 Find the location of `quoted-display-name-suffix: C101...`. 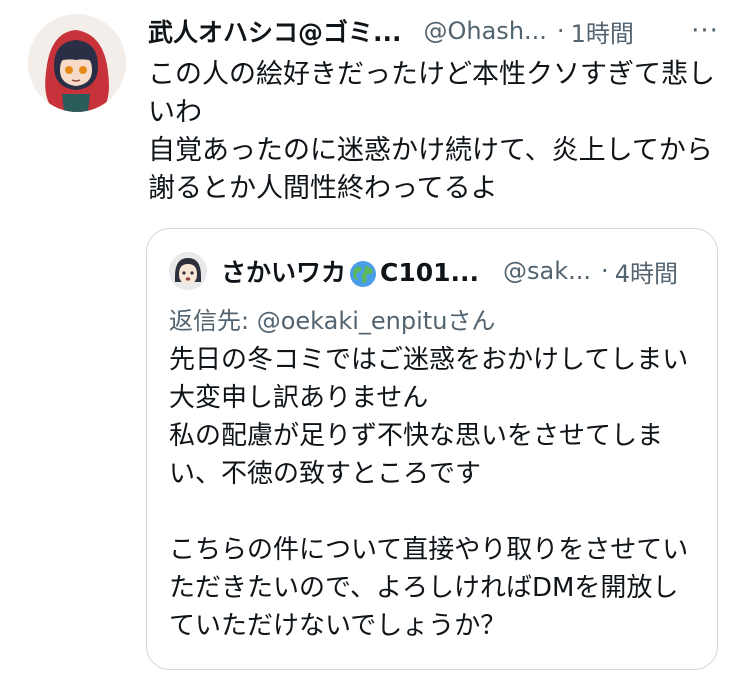

quoted-display-name-suffix: C101... is located at coordinates (430, 272).